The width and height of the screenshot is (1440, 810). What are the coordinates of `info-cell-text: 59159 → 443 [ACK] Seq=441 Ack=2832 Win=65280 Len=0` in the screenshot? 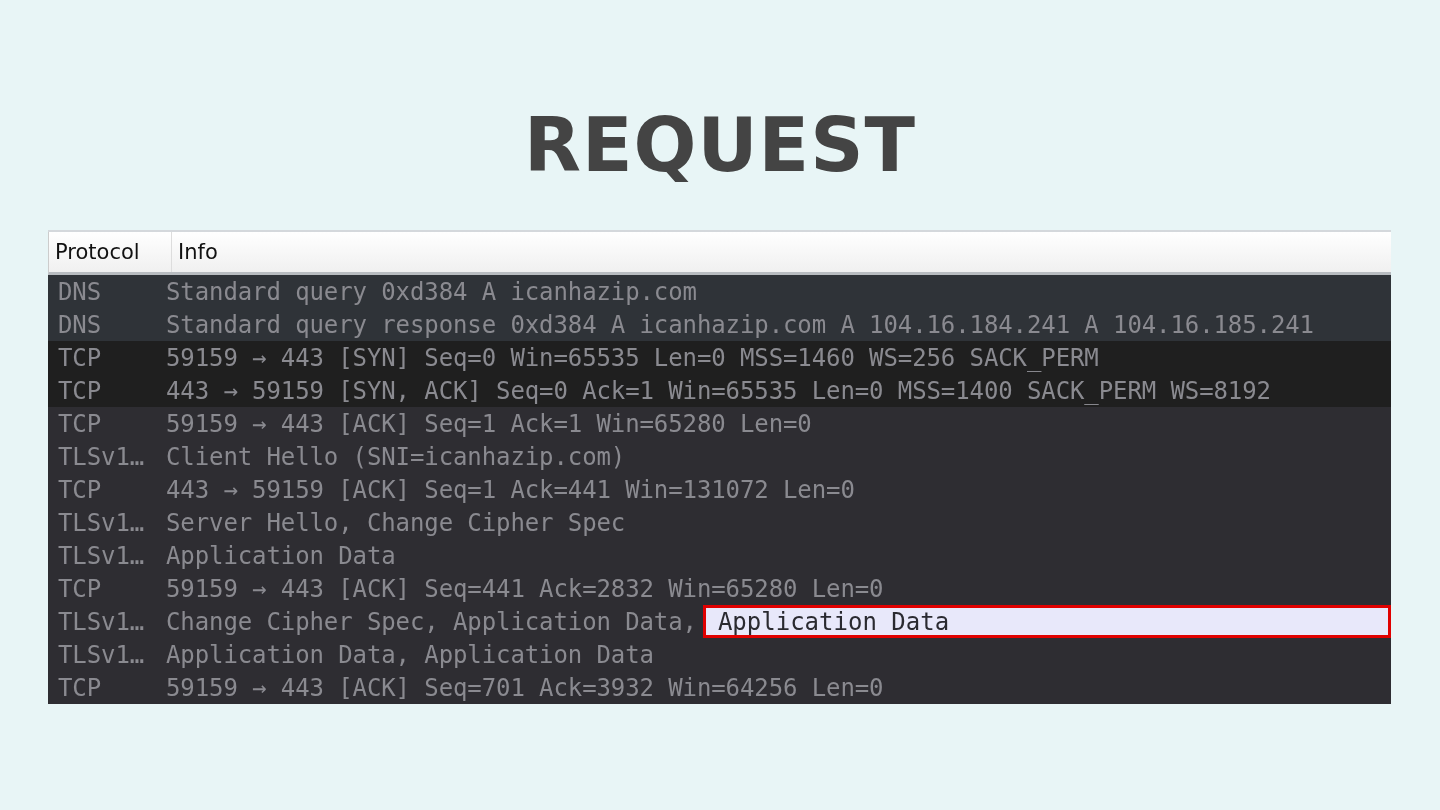 It's located at (525, 589).